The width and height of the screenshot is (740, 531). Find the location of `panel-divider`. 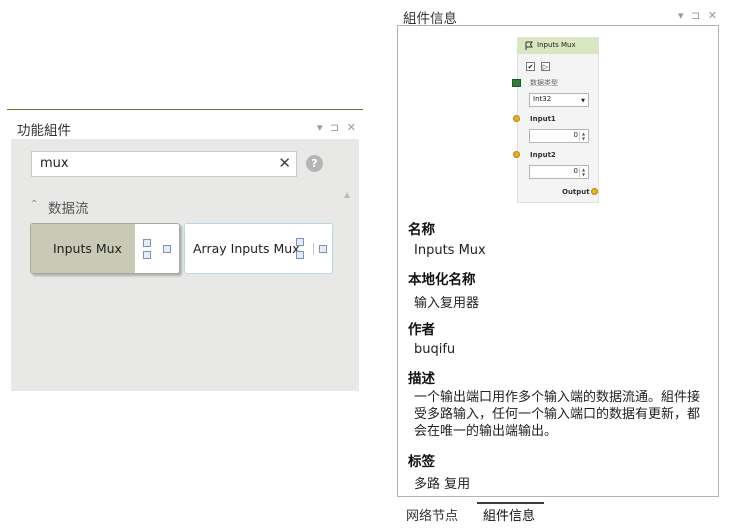

panel-divider is located at coordinates (185, 109).